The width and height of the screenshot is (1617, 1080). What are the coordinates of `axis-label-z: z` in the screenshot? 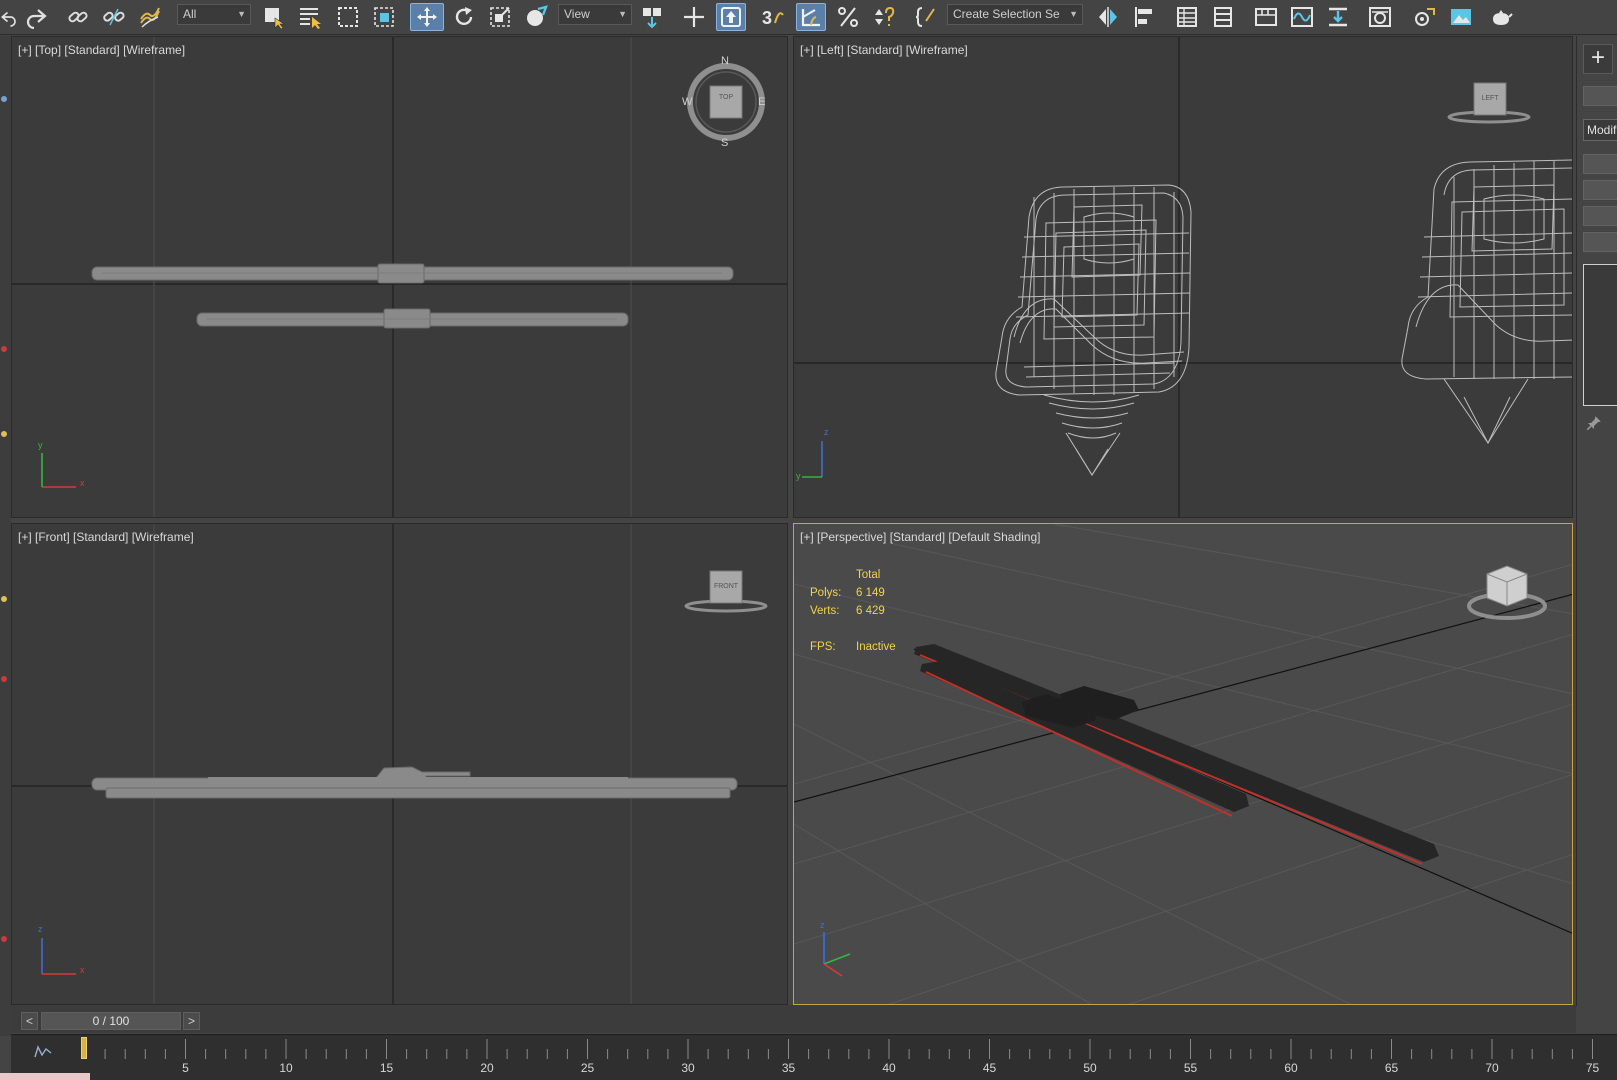 It's located at (822, 925).